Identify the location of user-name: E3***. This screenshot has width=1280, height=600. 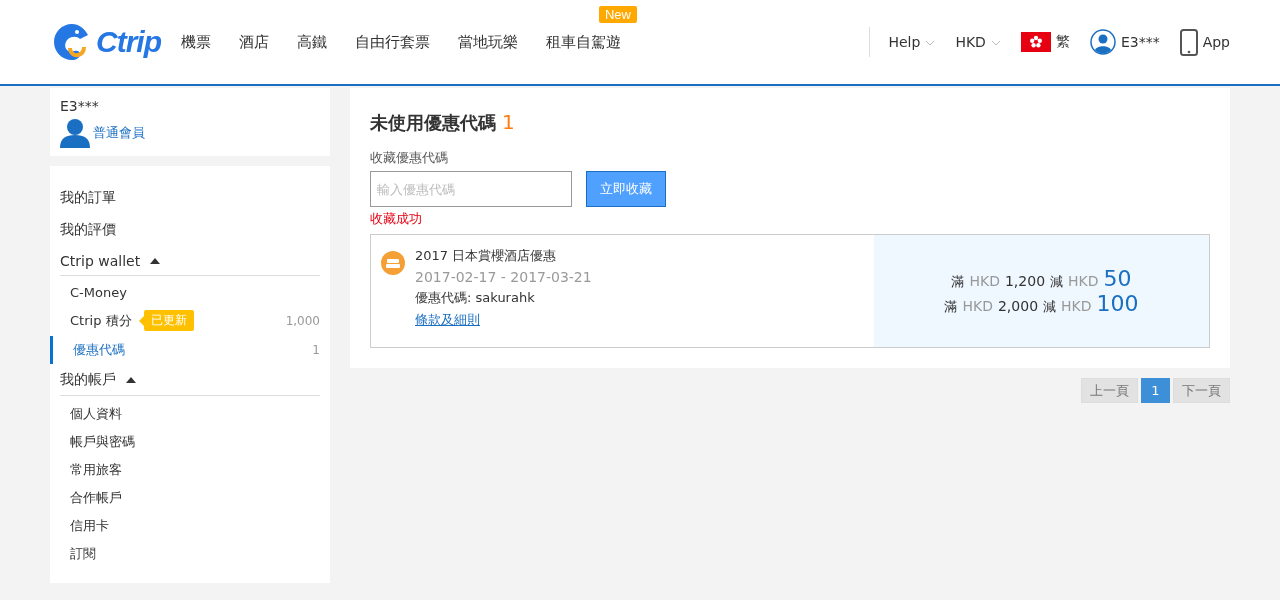
(80, 106).